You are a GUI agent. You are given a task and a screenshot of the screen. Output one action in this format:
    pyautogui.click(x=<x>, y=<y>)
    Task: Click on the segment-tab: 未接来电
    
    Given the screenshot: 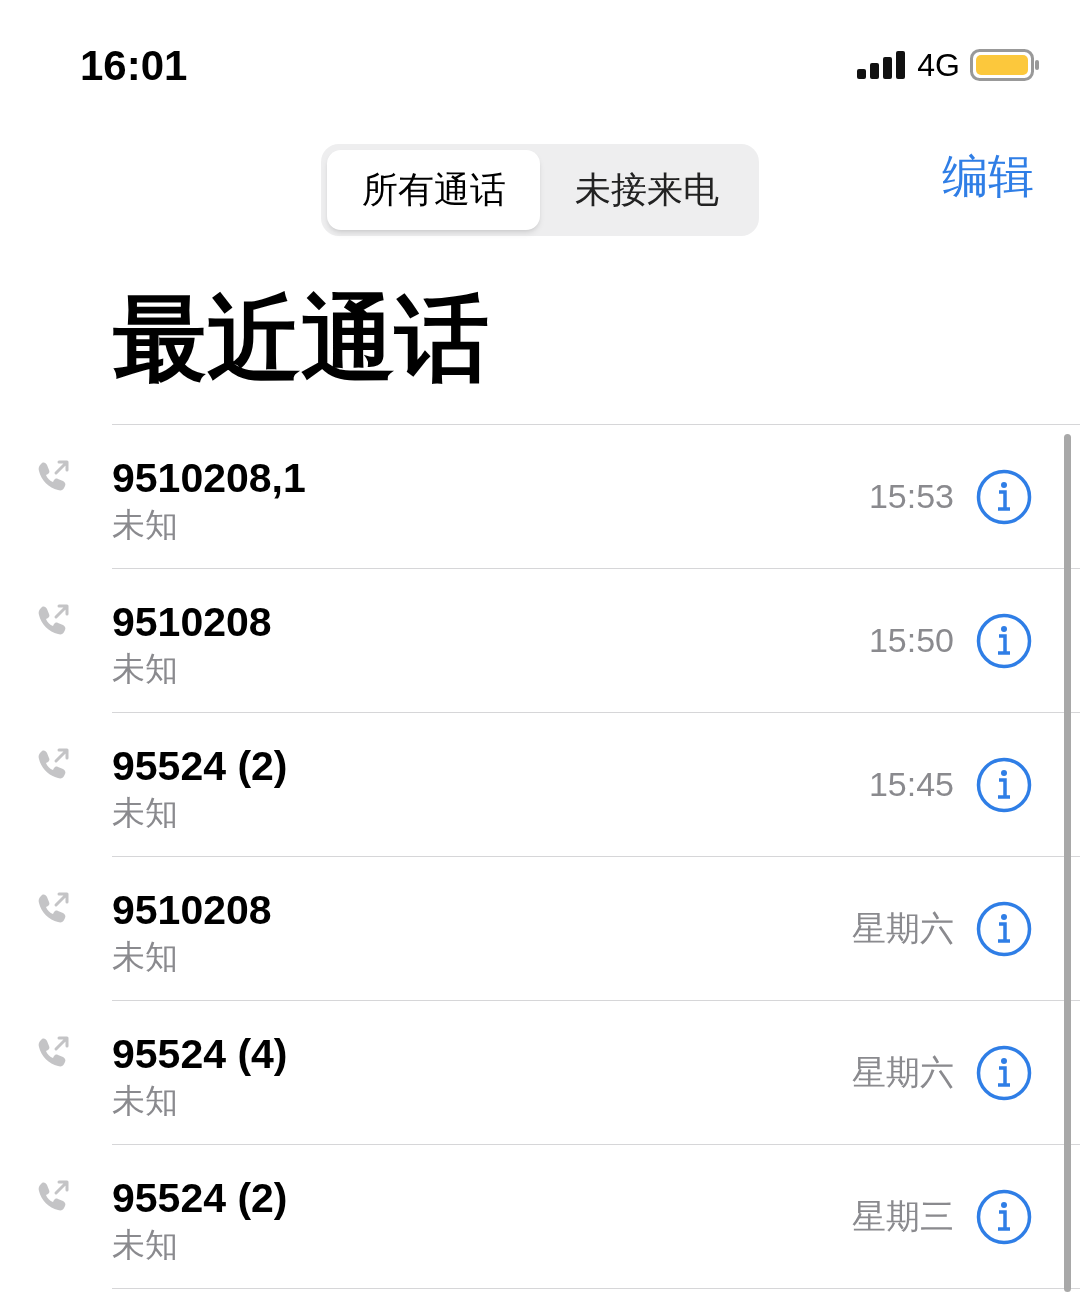 What is the action you would take?
    pyautogui.click(x=646, y=190)
    